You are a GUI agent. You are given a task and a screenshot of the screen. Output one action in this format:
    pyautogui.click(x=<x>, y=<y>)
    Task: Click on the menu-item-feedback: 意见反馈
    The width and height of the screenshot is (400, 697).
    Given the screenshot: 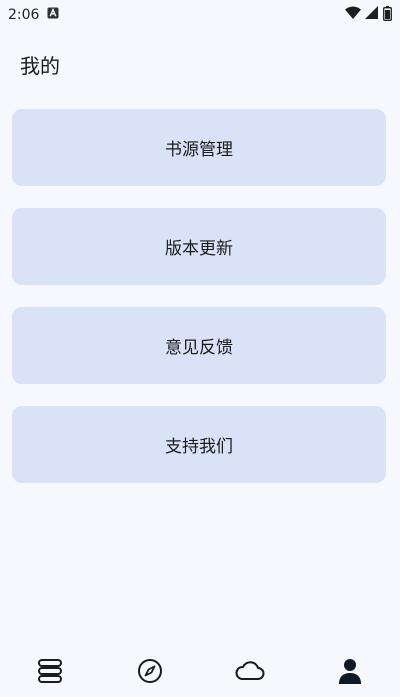 What is the action you would take?
    pyautogui.click(x=199, y=345)
    